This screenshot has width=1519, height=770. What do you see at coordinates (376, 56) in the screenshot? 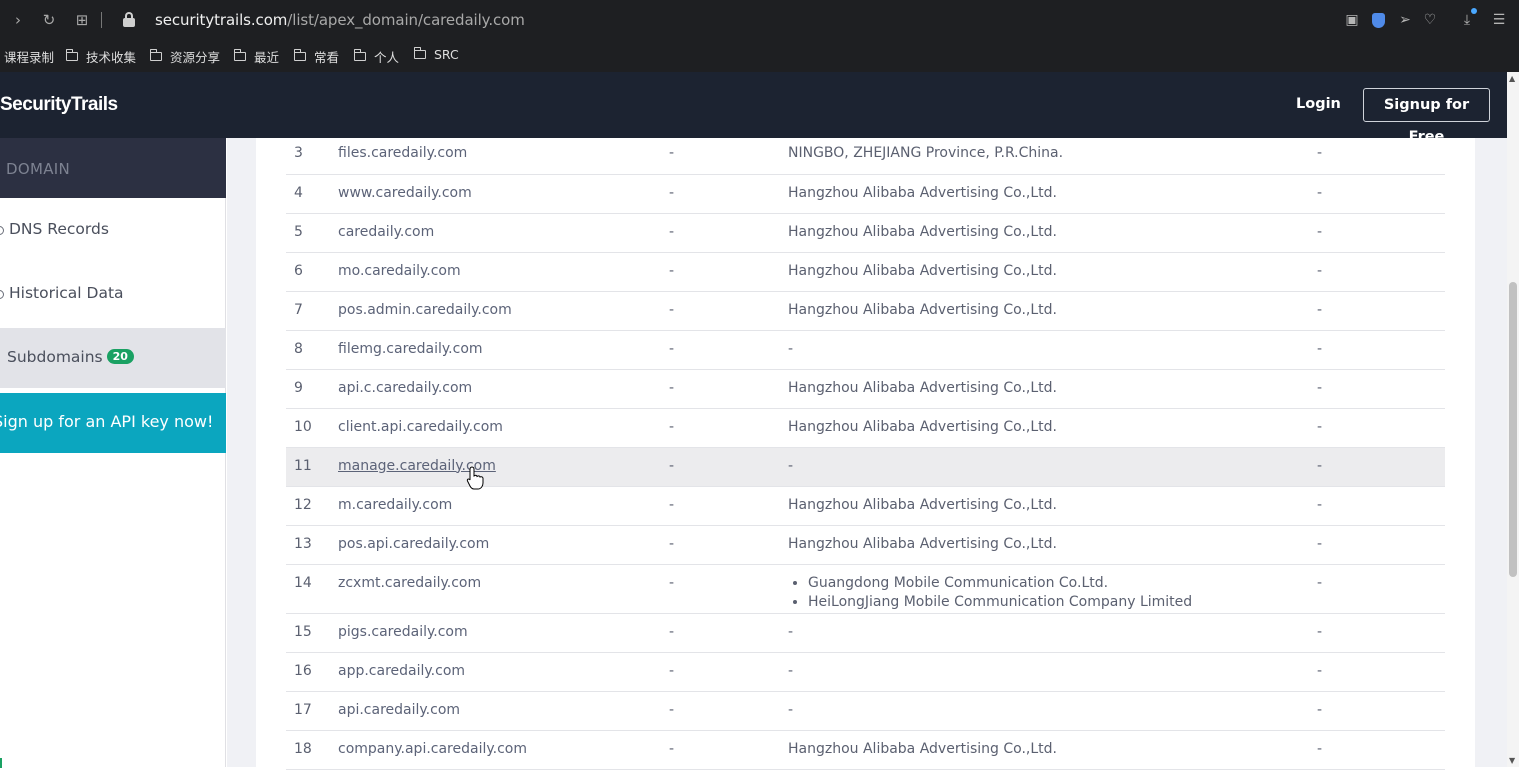
I see `bookmark-folder: 个人` at bounding box center [376, 56].